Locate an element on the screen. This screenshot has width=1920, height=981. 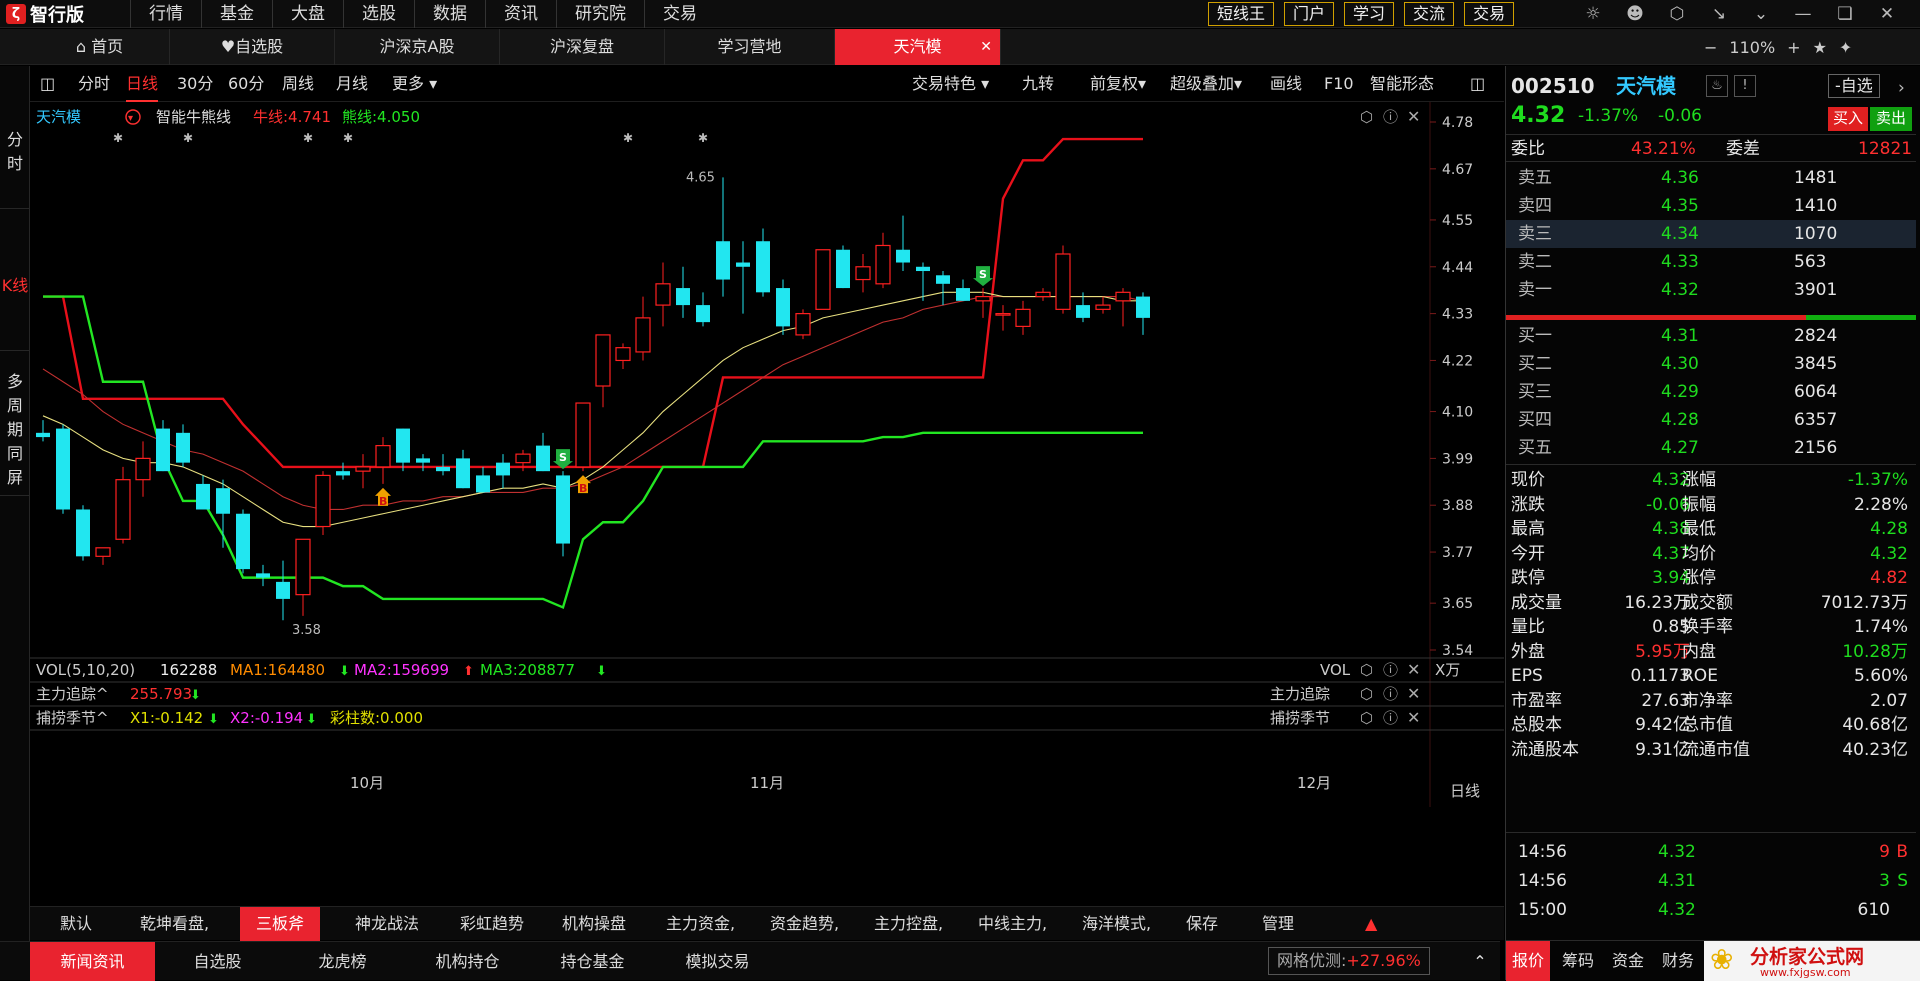
bid-row: 买五 4.27 2156 is located at coordinates (1711, 448).